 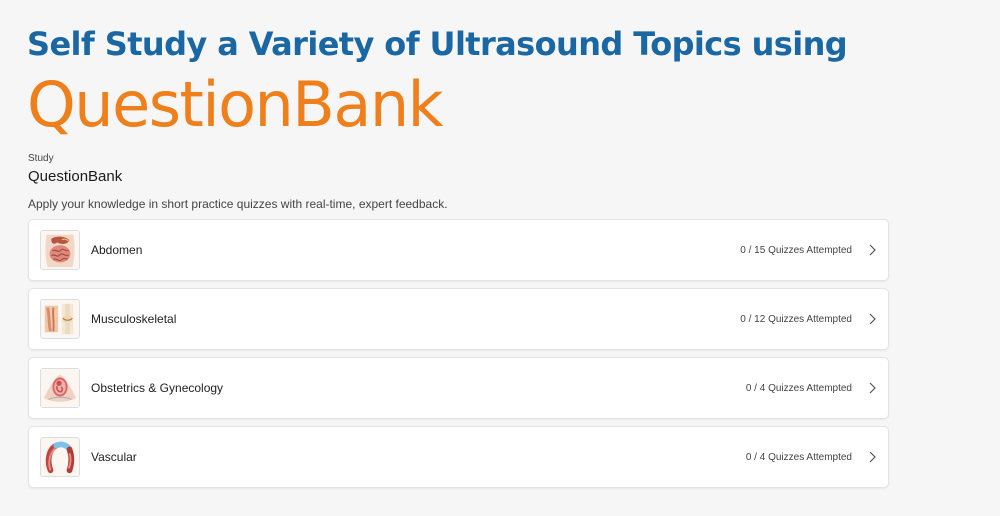 What do you see at coordinates (157, 388) in the screenshot?
I see `topic-label: Obstetrics & Gynecology` at bounding box center [157, 388].